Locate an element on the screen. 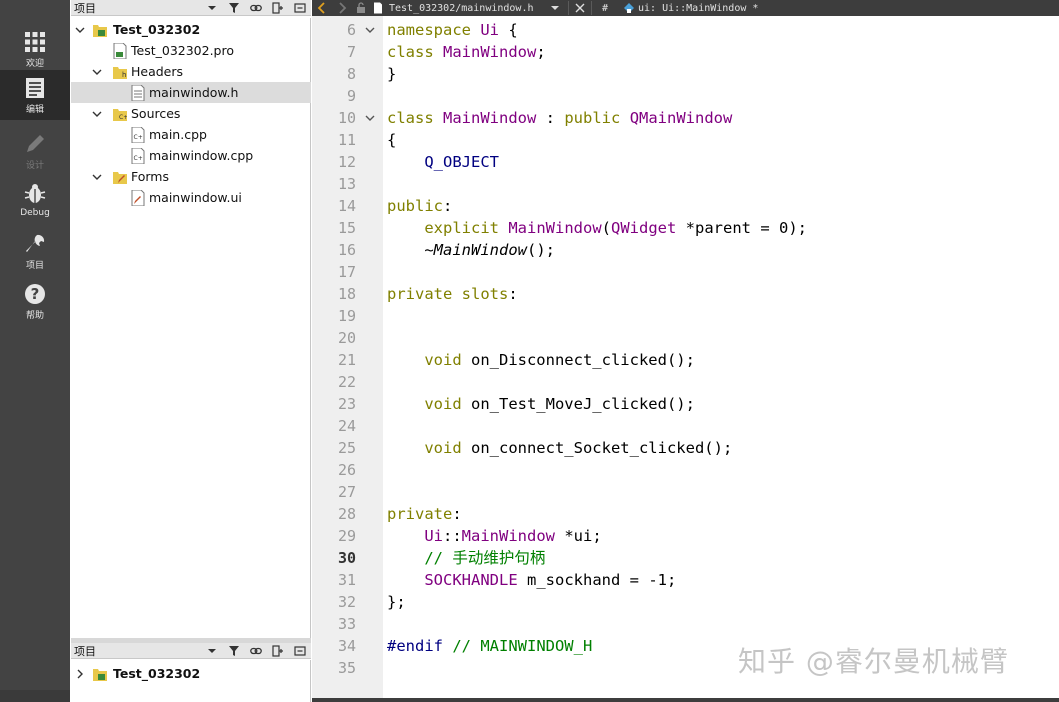 The height and width of the screenshot is (702, 1059). lock-icon is located at coordinates (361, 8).